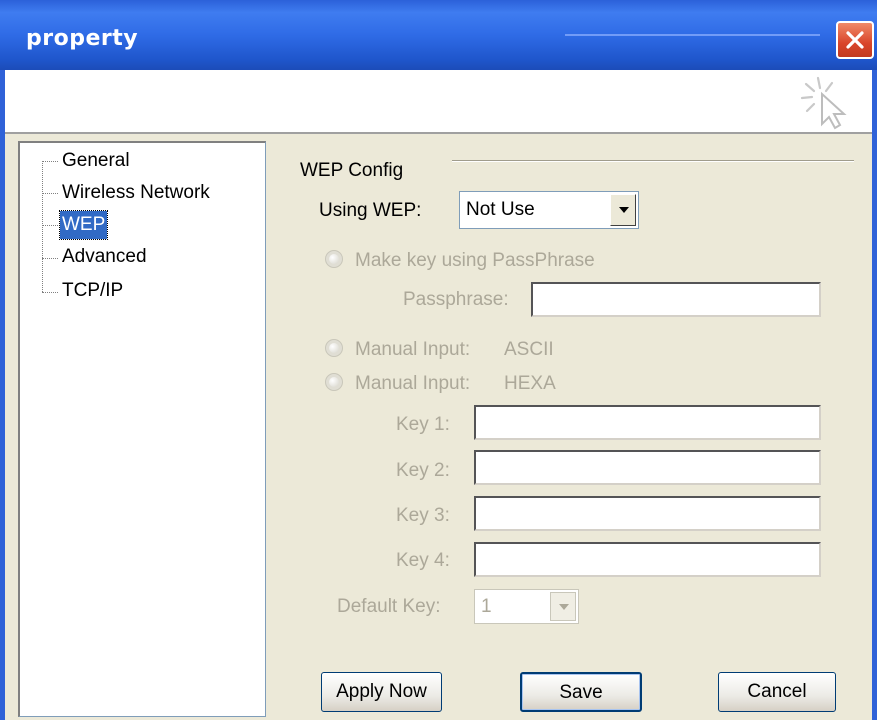 This screenshot has width=877, height=720. What do you see at coordinates (500, 209) in the screenshot?
I see `using-wep-value: Not Use` at bounding box center [500, 209].